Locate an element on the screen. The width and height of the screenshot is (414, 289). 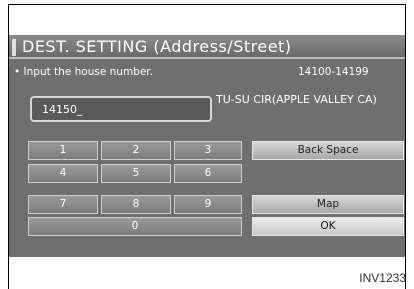
key-8: 8 is located at coordinates (136, 204).